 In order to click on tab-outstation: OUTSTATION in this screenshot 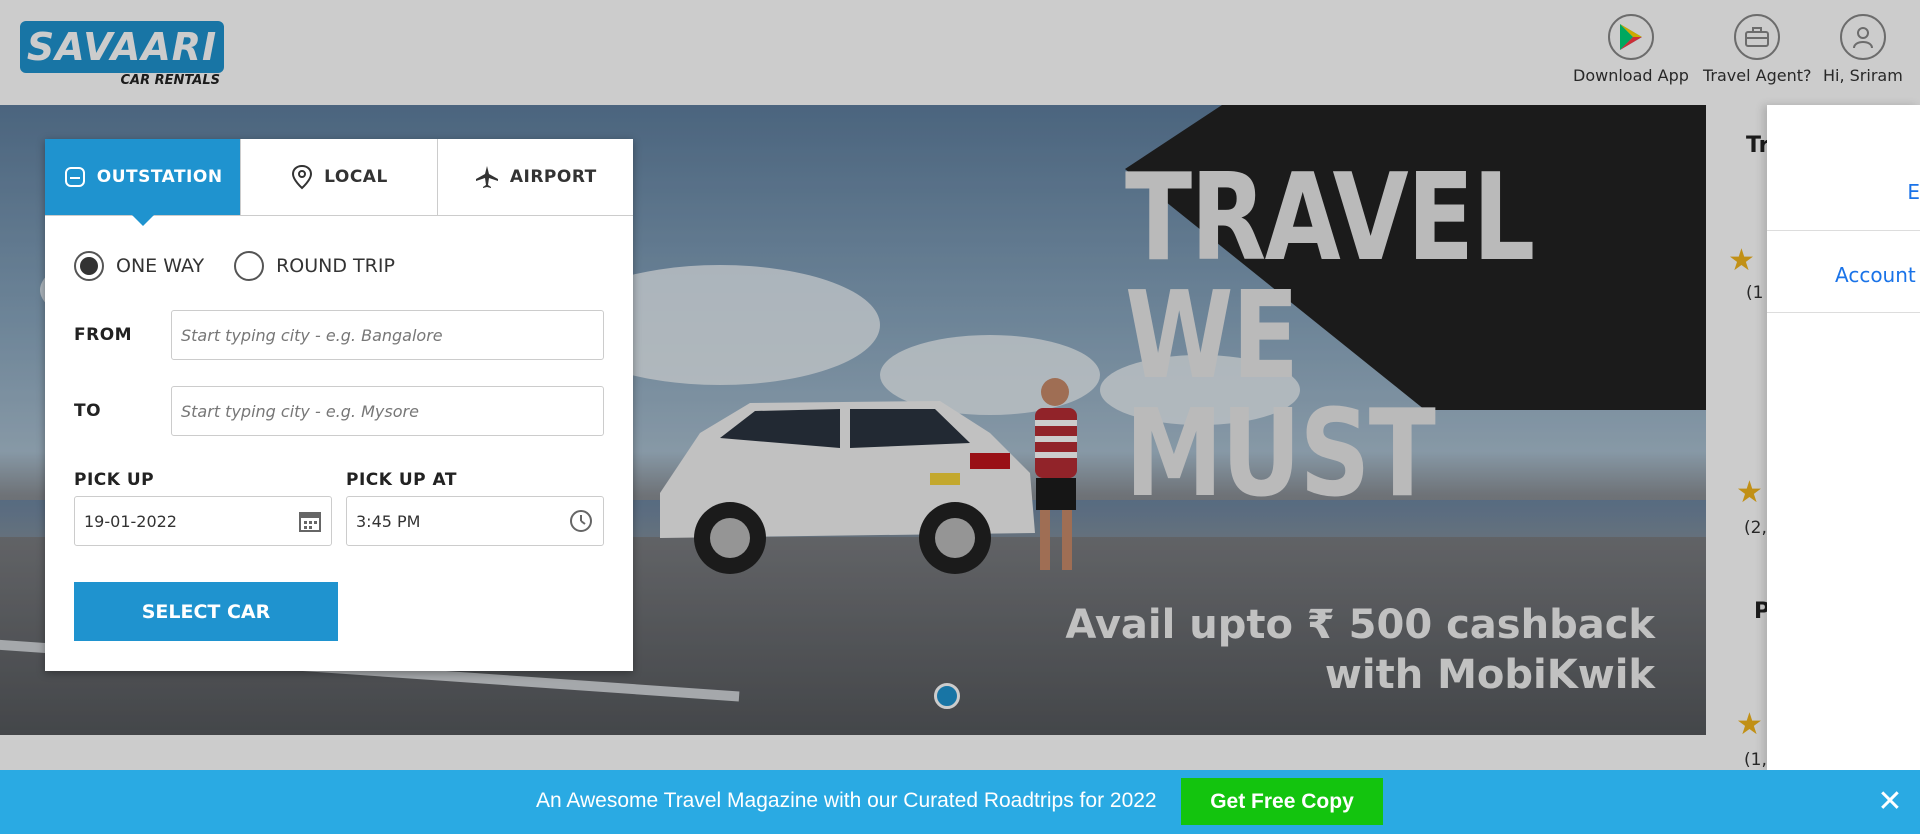, I will do `click(143, 182)`.